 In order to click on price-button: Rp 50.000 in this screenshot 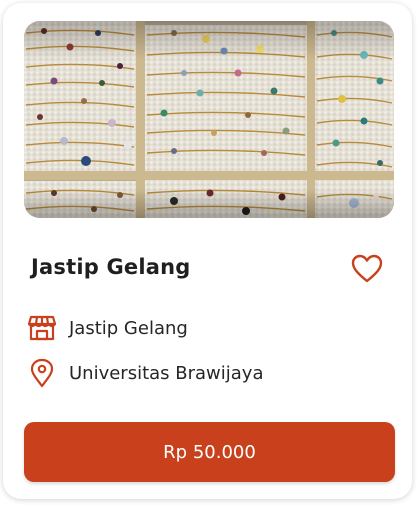, I will do `click(209, 452)`.